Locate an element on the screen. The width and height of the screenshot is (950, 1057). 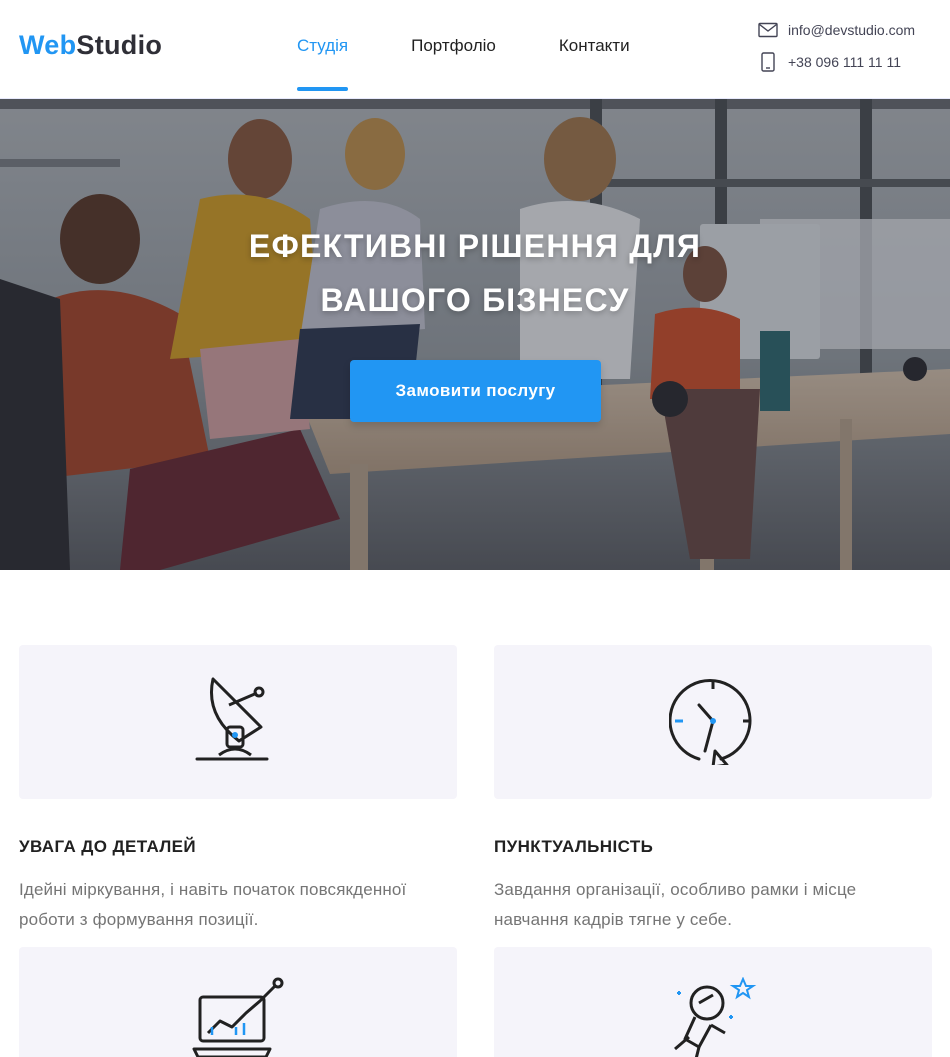
feature-text-line-2: роботи з формування позиції. is located at coordinates (139, 919).